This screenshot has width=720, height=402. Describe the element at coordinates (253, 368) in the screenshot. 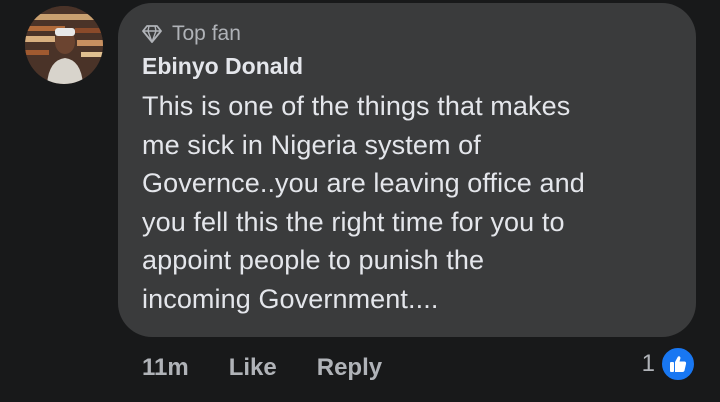

I see `like-button: Like` at that location.